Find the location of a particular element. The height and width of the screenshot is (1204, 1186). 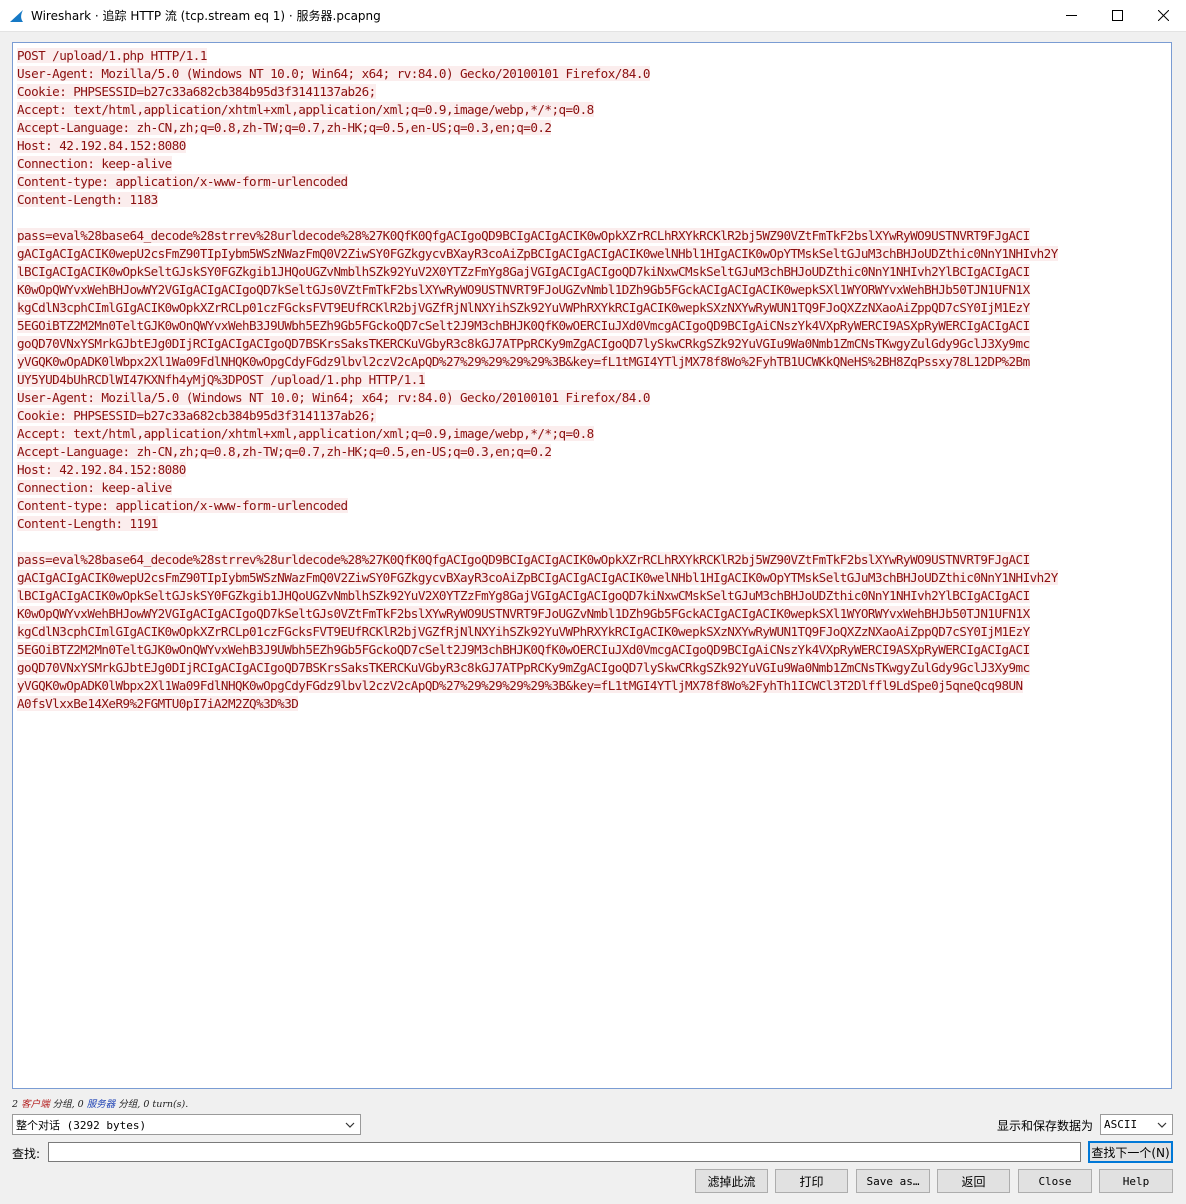

window-controls is located at coordinates (1117, 15).